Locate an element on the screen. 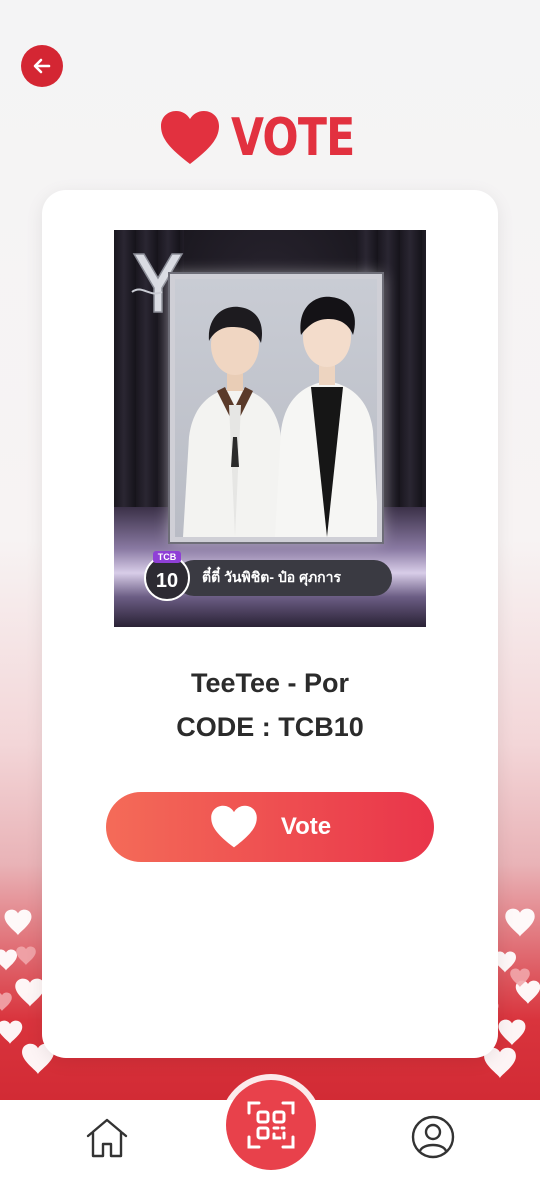  photo-code-badge: TCB 10 is located at coordinates (167, 576).